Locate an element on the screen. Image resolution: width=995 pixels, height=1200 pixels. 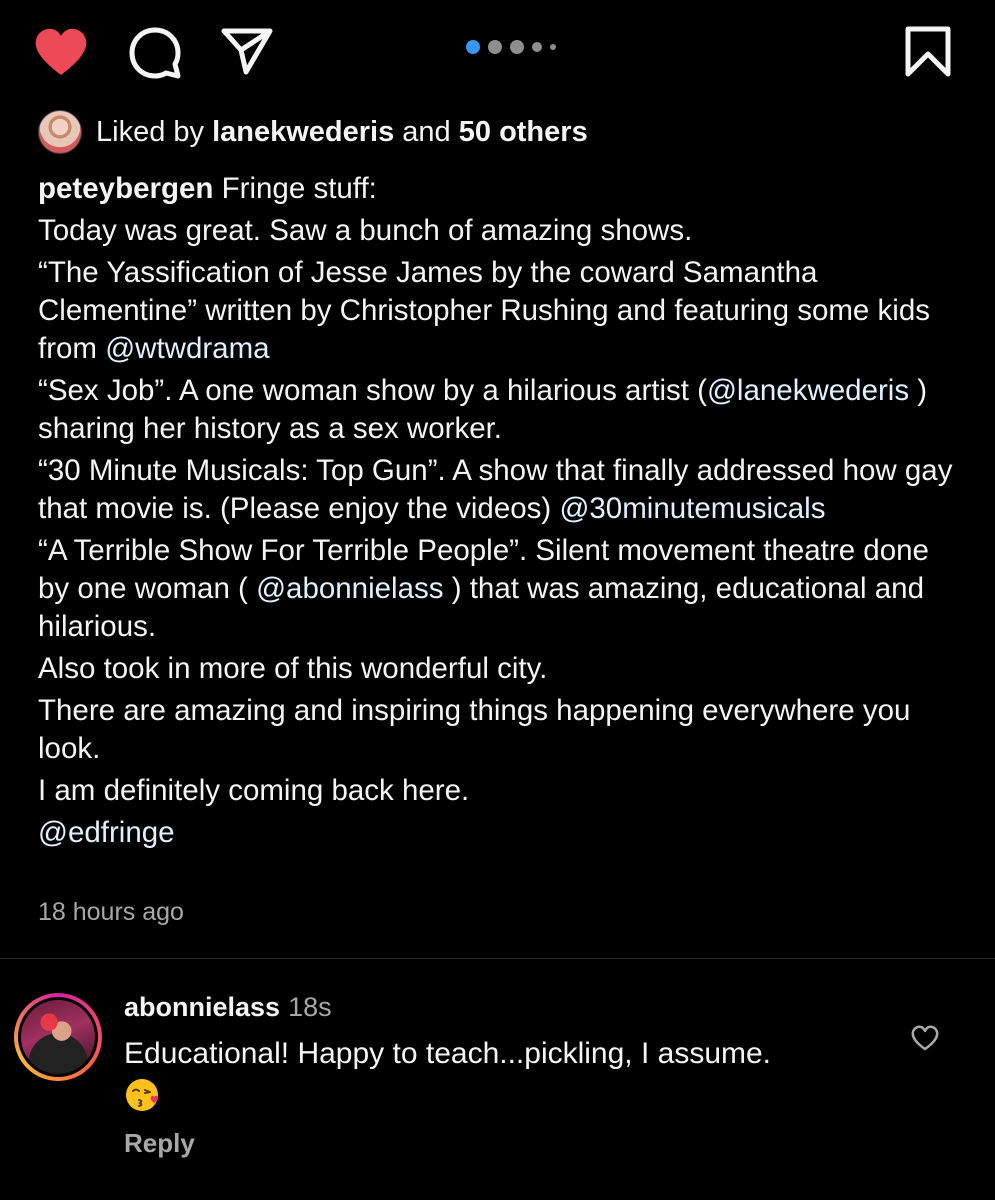
kissing-face-with-heart-emoji is located at coordinates (142, 1095).